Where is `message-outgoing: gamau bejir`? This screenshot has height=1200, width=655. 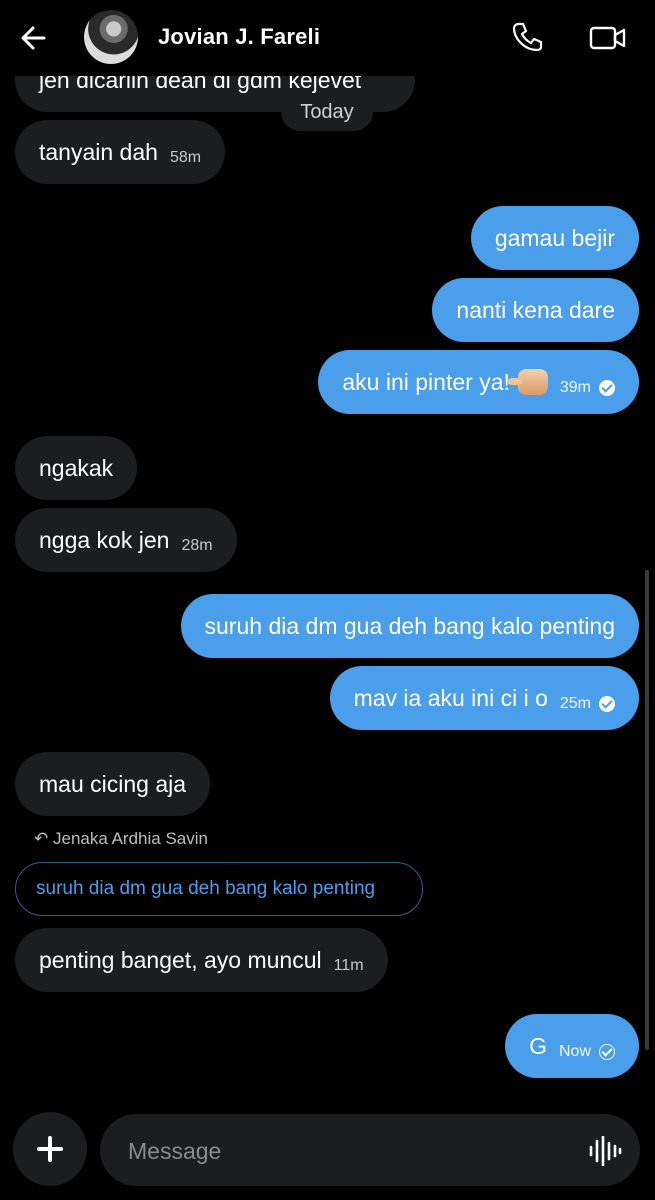
message-outgoing: gamau bejir is located at coordinates (554, 238).